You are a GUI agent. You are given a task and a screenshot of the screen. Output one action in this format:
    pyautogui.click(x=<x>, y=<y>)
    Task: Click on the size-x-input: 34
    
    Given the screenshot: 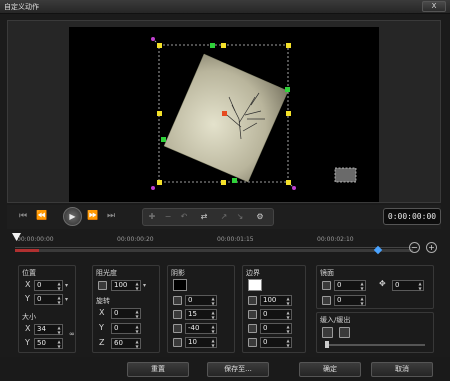 What is the action you would take?
    pyautogui.click(x=48, y=329)
    